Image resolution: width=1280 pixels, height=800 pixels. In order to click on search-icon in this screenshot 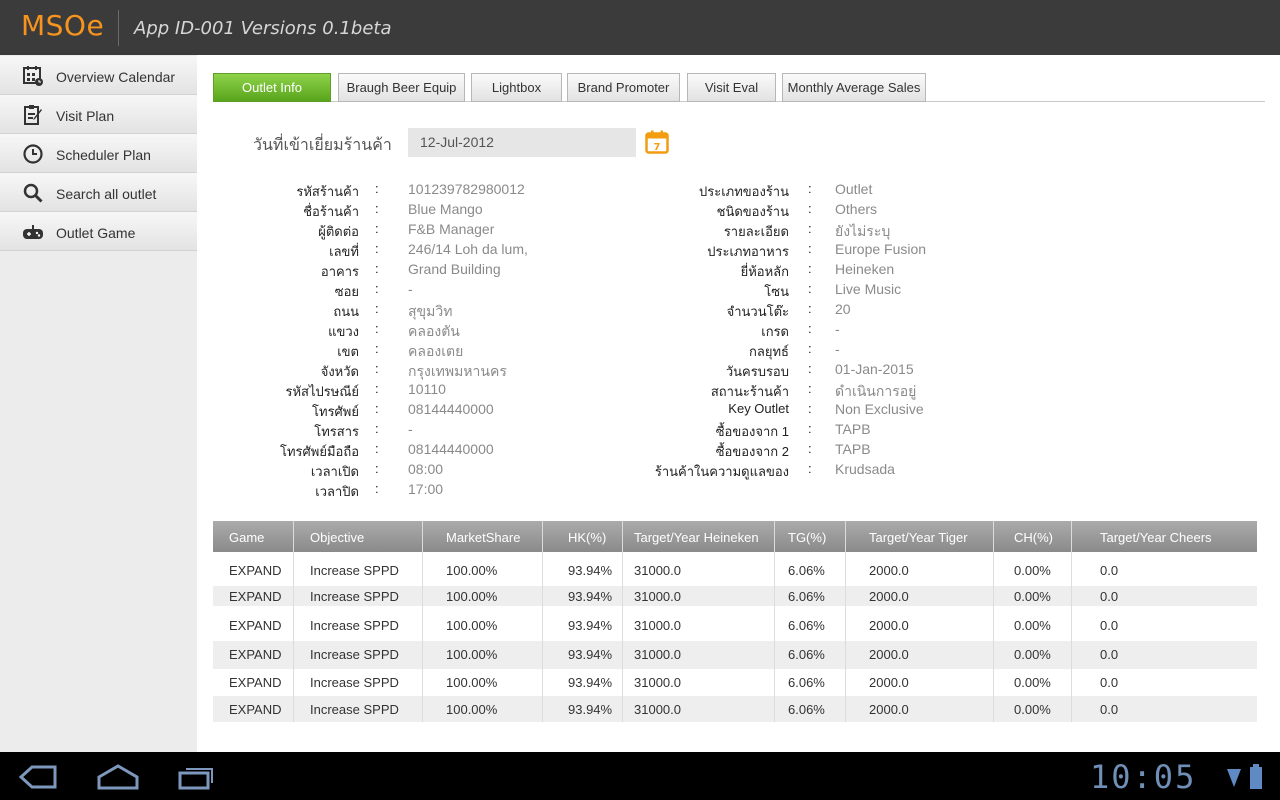, I will do `click(33, 193)`.